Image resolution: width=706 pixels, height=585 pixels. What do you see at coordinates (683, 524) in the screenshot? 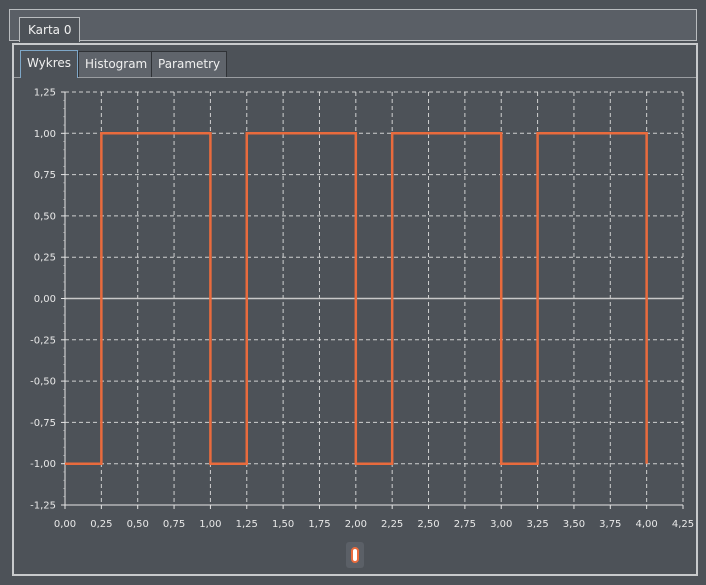
I see `x-tick-label: 4,25` at bounding box center [683, 524].